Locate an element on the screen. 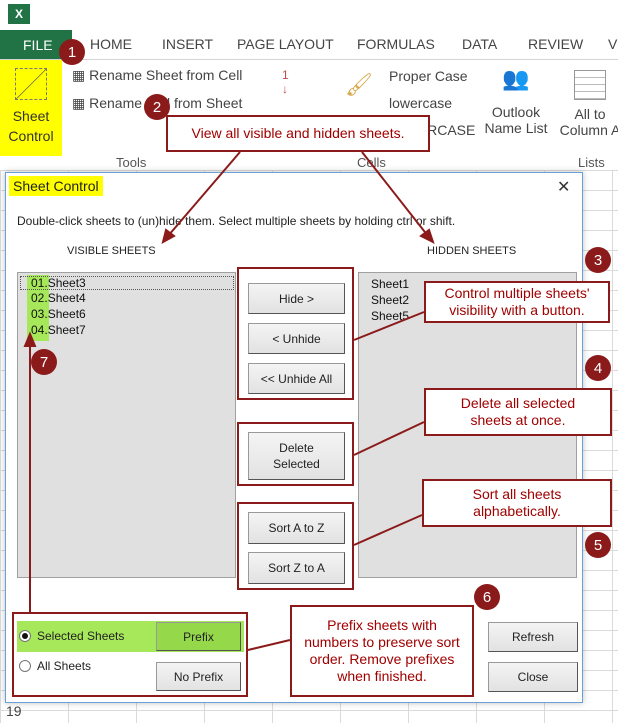 Image resolution: width=618 pixels, height=723 pixels. step-number: 6 is located at coordinates (487, 597).